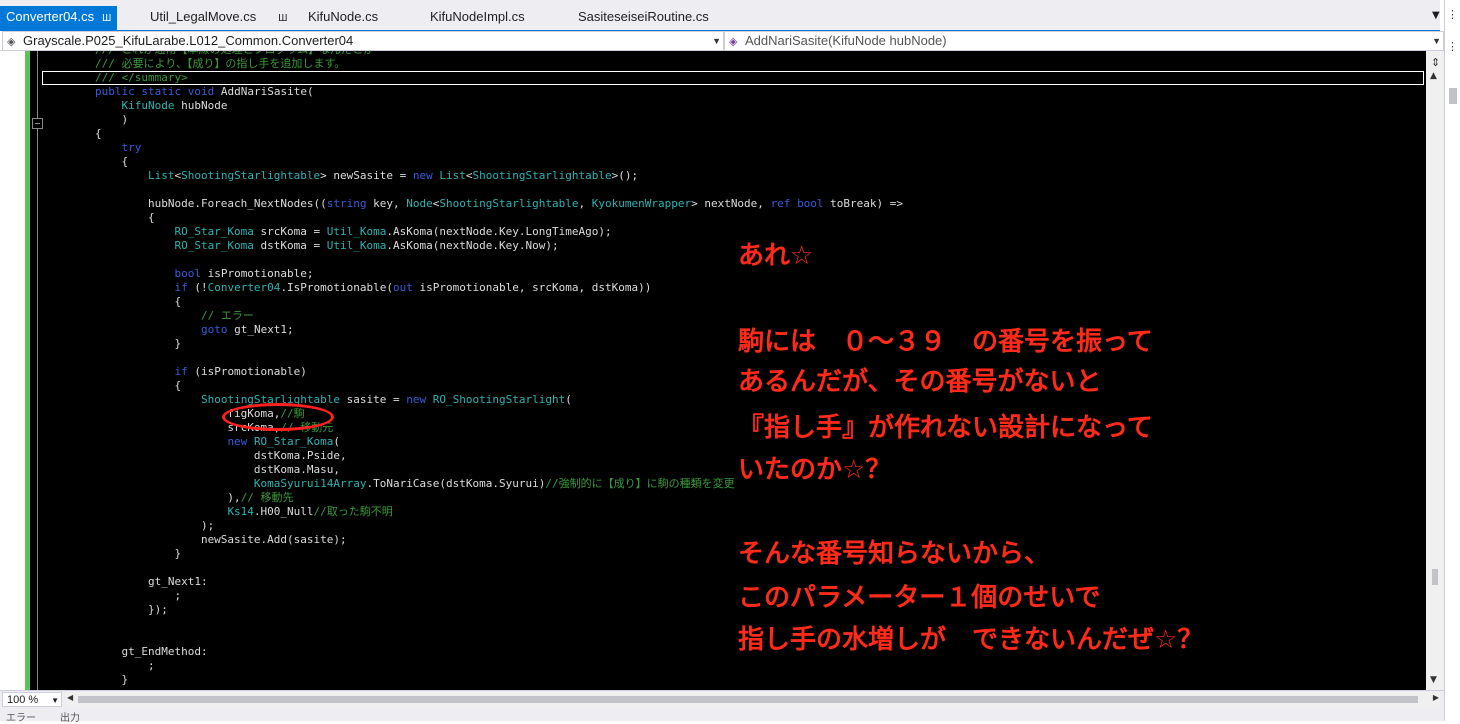 This screenshot has height=724, width=1460. I want to click on split-icon: ⇕, so click(1435, 62).